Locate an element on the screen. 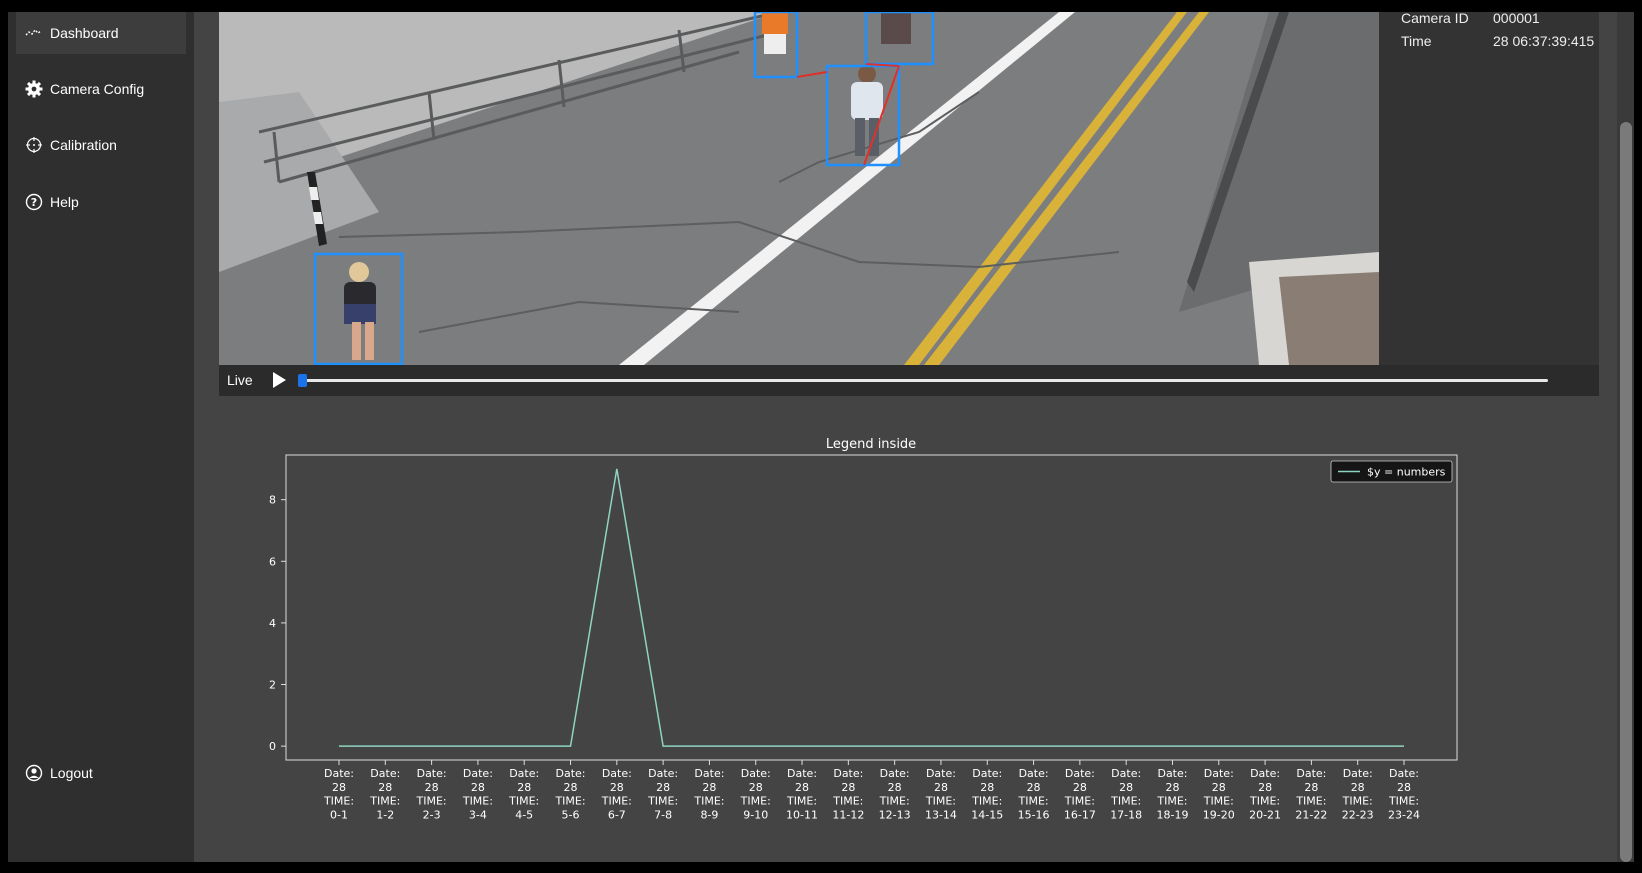 This screenshot has width=1642, height=873. player-controls: Live is located at coordinates (909, 380).